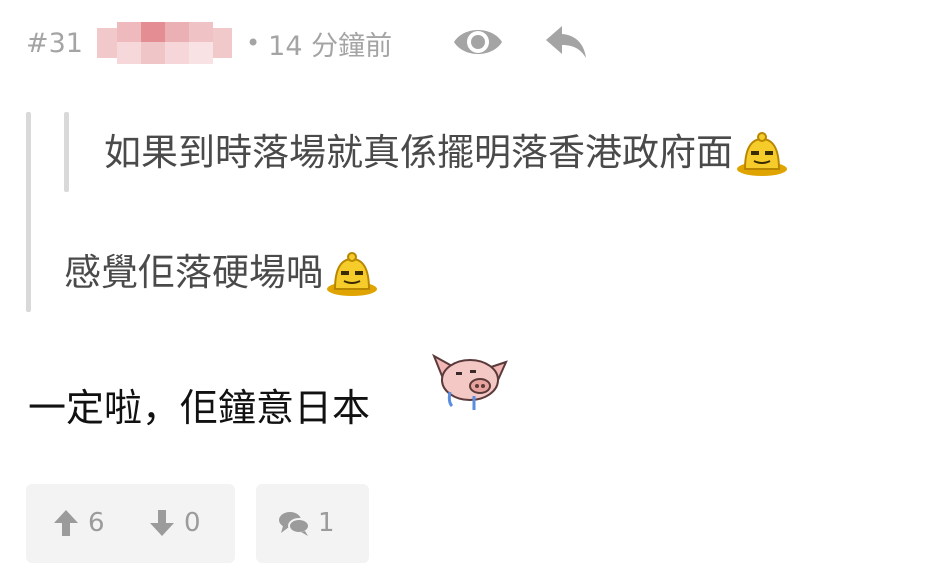 The height and width of the screenshot is (572, 926). What do you see at coordinates (130, 523) in the screenshot?
I see `vote-panel: 6 0` at bounding box center [130, 523].